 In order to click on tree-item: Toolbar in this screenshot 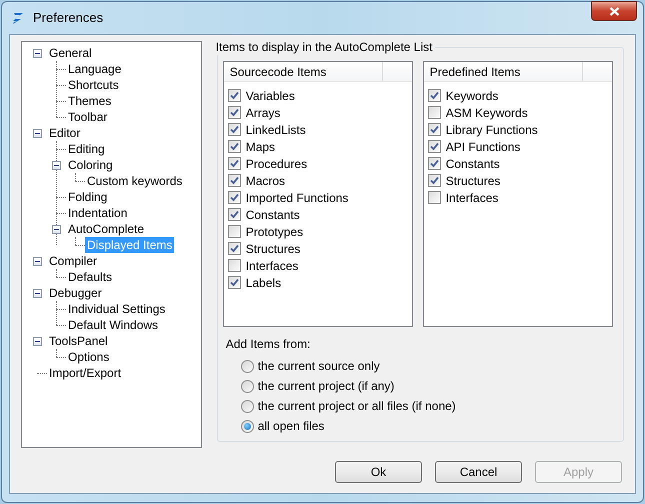, I will do `click(88, 117)`.